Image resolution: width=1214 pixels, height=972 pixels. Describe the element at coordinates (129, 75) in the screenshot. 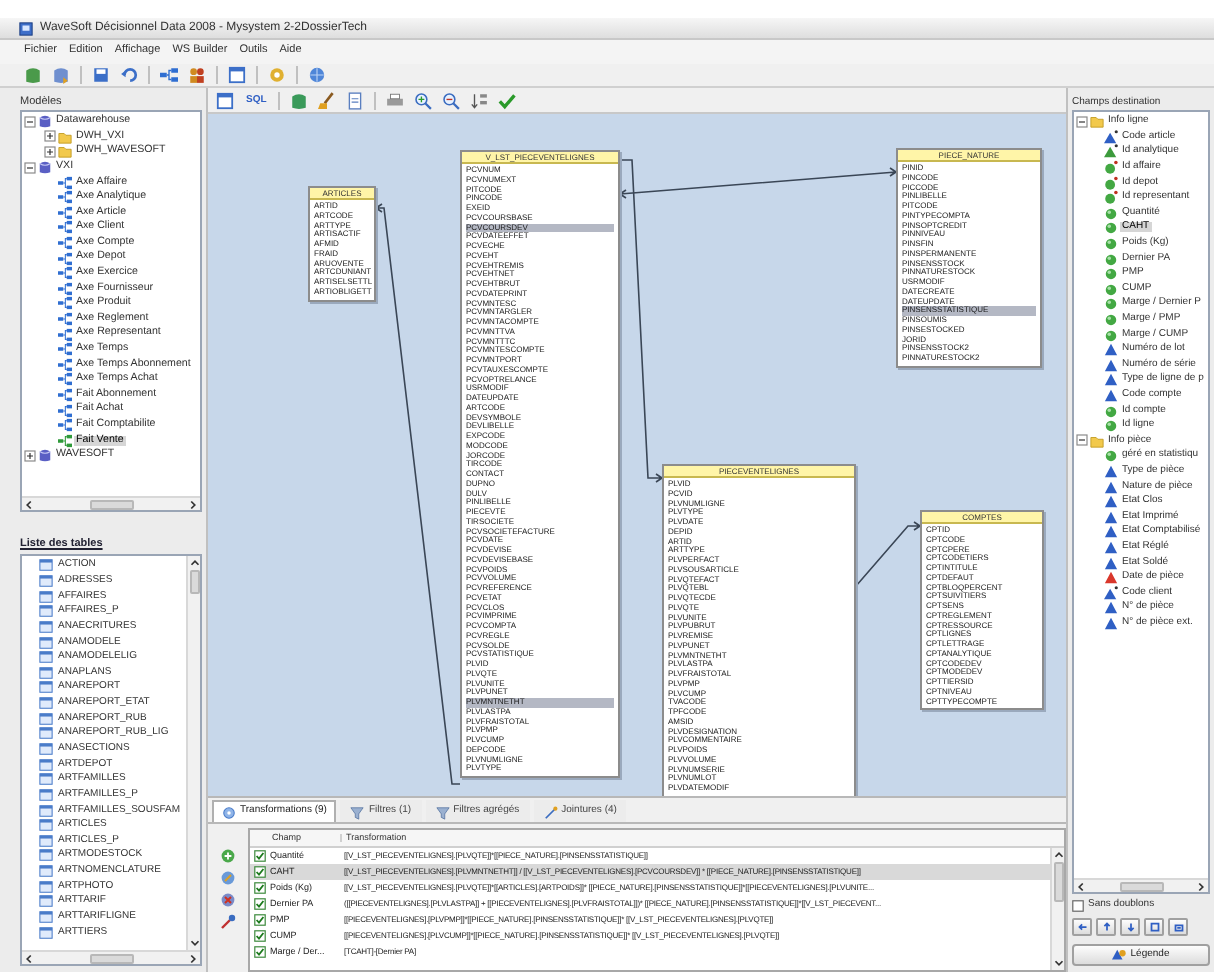

I see `undo-icon` at that location.